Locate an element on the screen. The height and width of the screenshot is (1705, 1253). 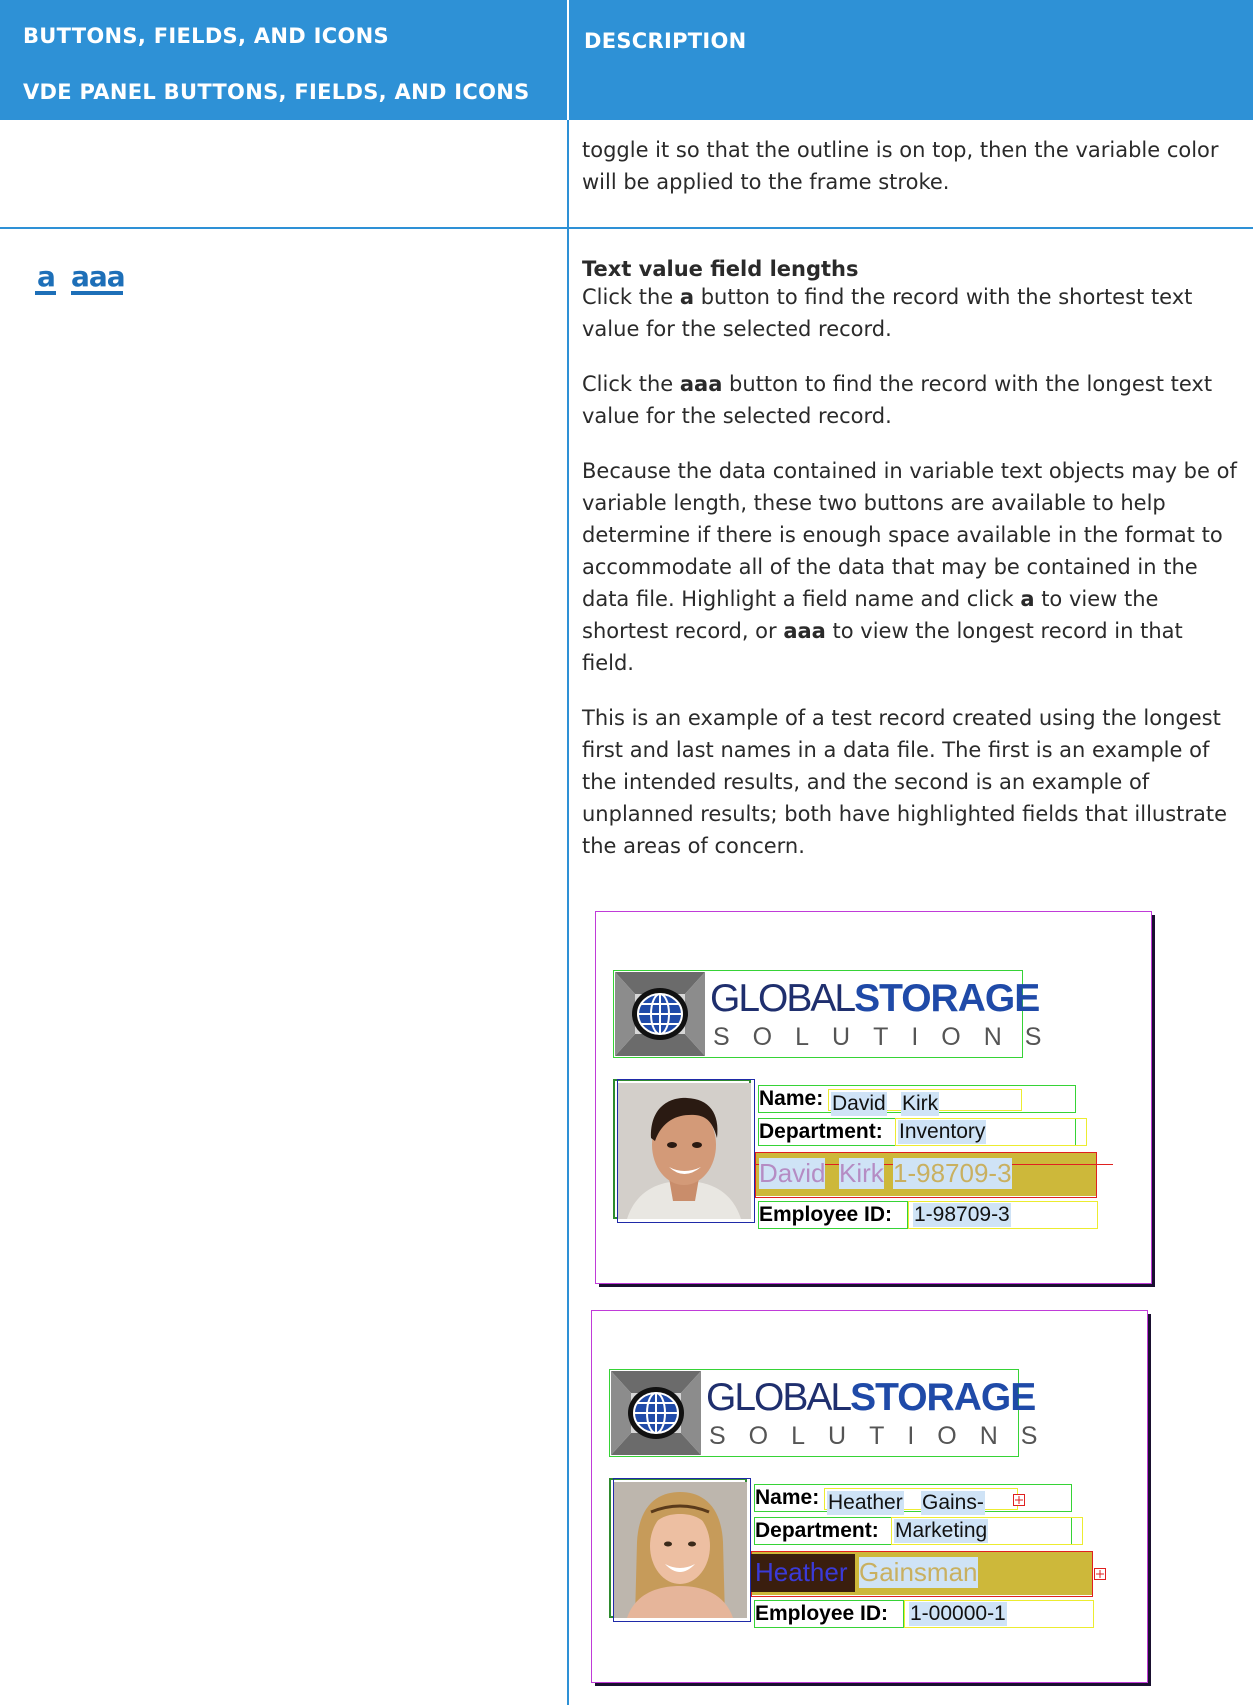
last-name-value: Kirk is located at coordinates (920, 1104).